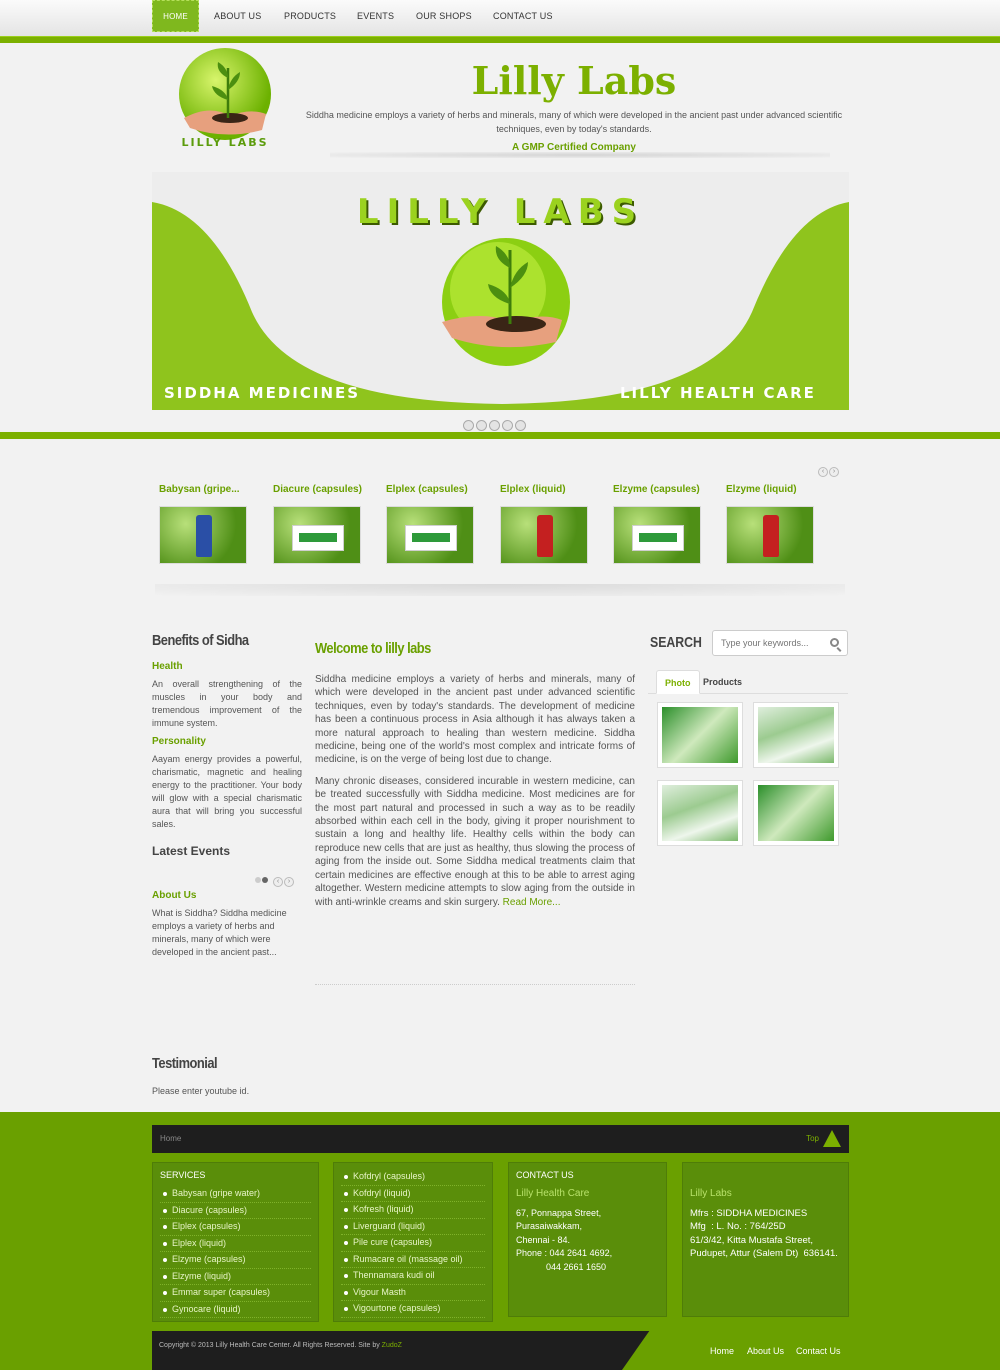 The height and width of the screenshot is (1370, 1000). What do you see at coordinates (310, 16) in the screenshot?
I see `nav-products: PRODUCTS` at bounding box center [310, 16].